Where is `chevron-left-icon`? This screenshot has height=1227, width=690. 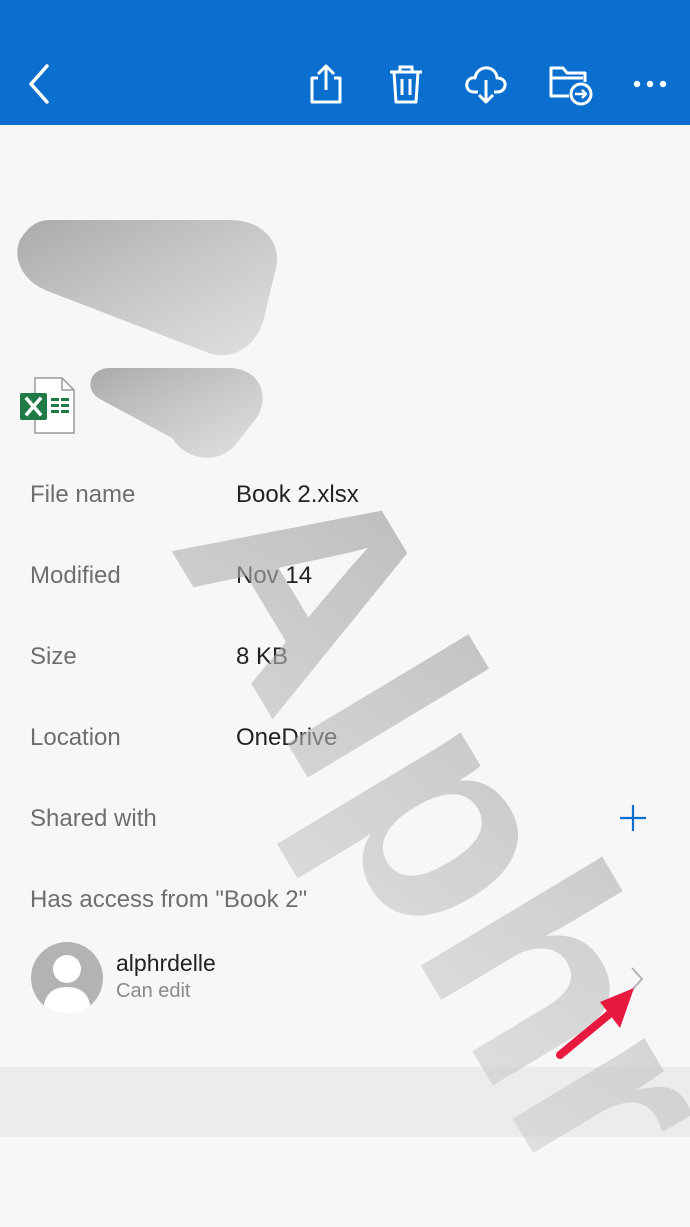 chevron-left-icon is located at coordinates (39, 84).